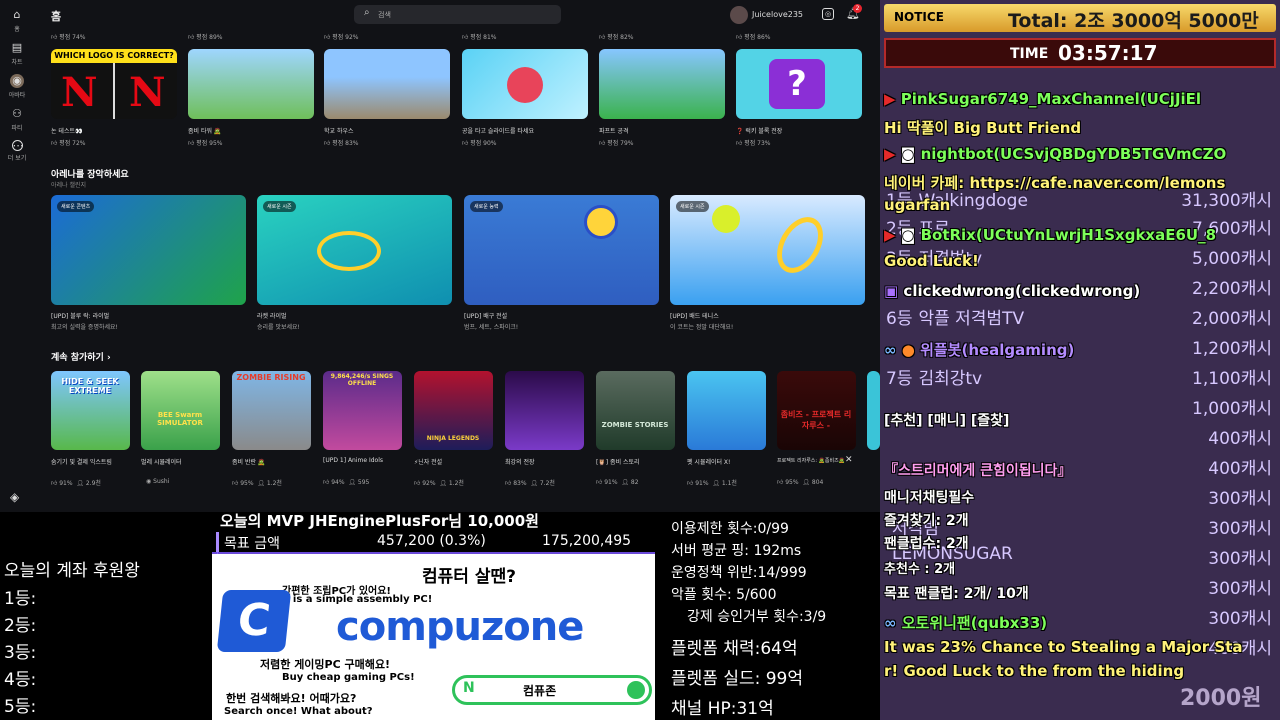 The width and height of the screenshot is (1280, 720). I want to click on ranking-amount: 1,200캐시, so click(1232, 349).